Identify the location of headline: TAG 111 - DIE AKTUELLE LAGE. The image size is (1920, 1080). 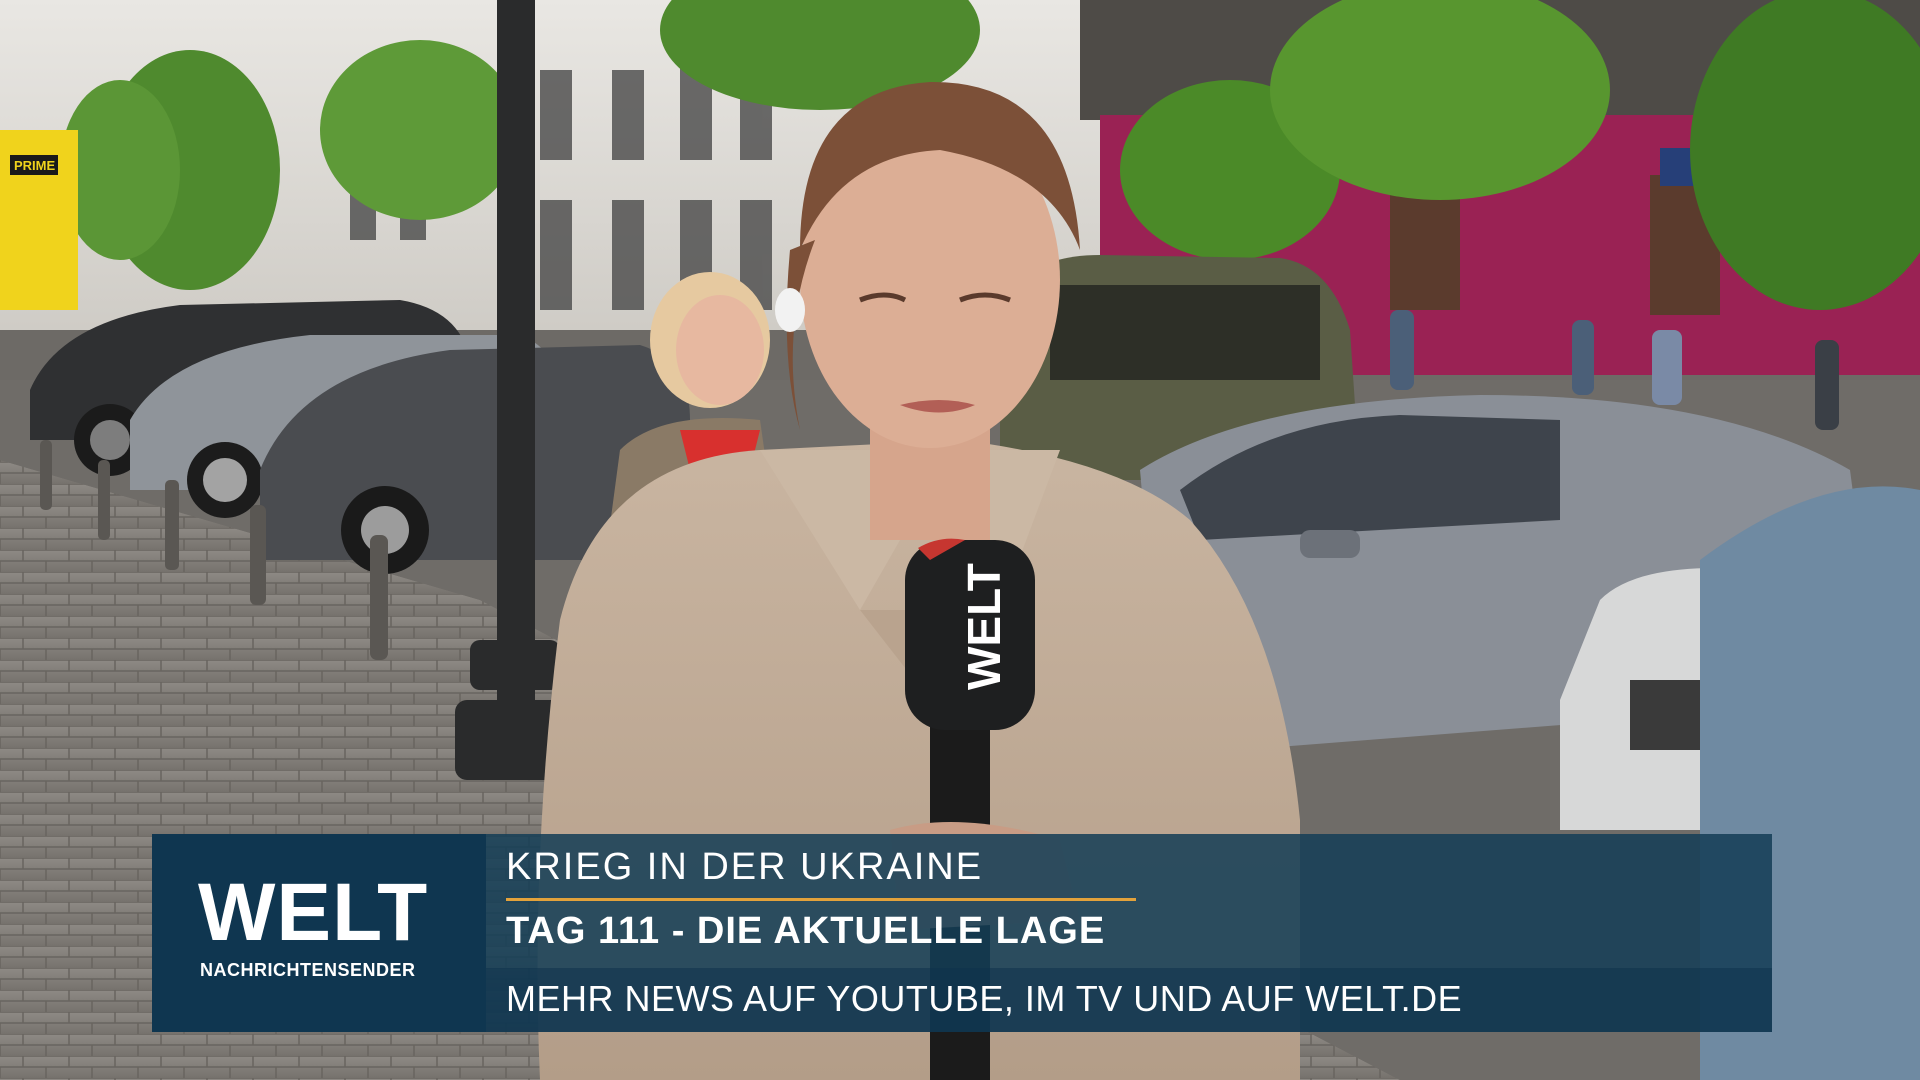
(806, 931).